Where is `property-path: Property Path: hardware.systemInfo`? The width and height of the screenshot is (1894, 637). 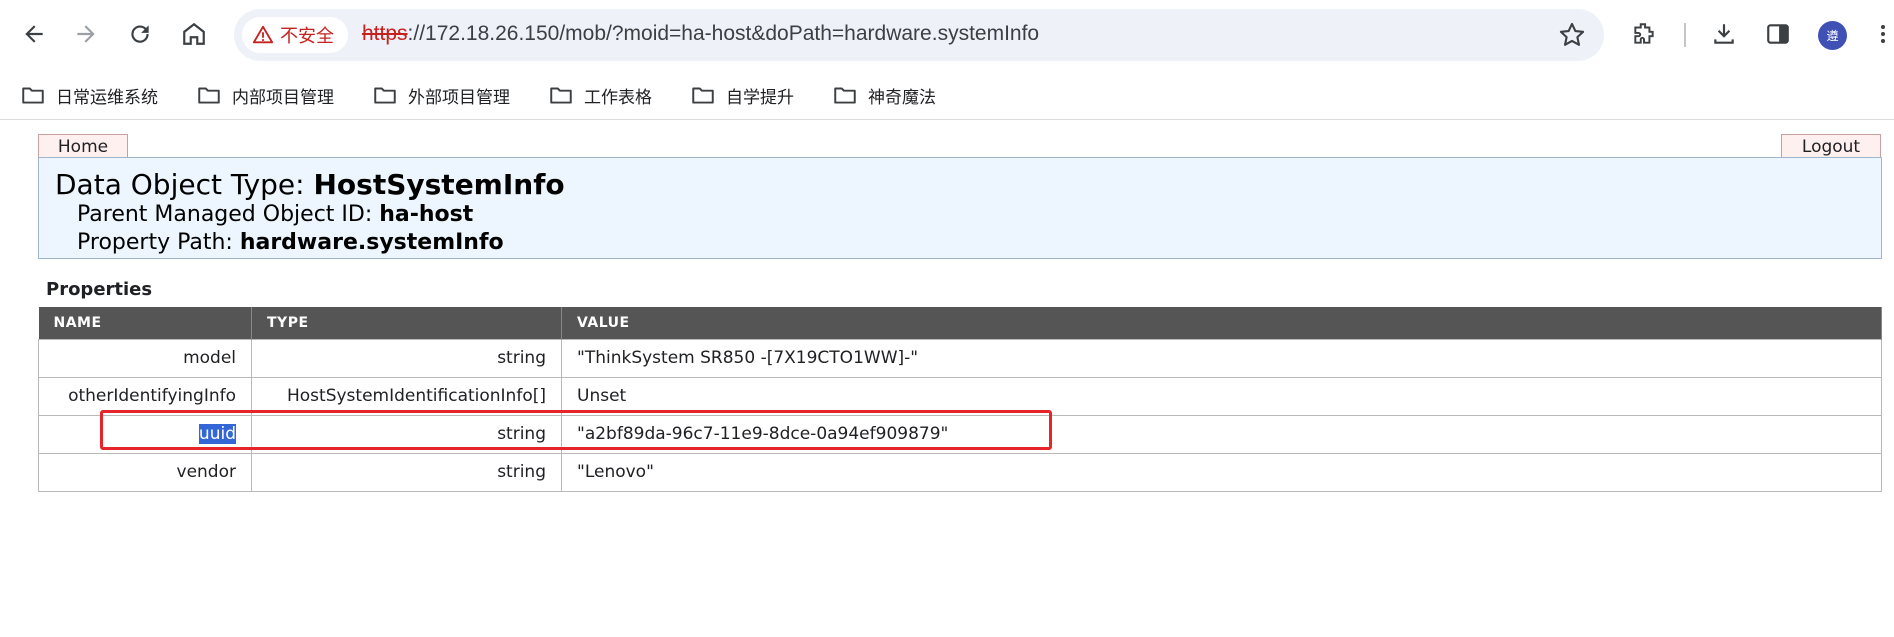 property-path: Property Path: hardware.systemInfo is located at coordinates (290, 242).